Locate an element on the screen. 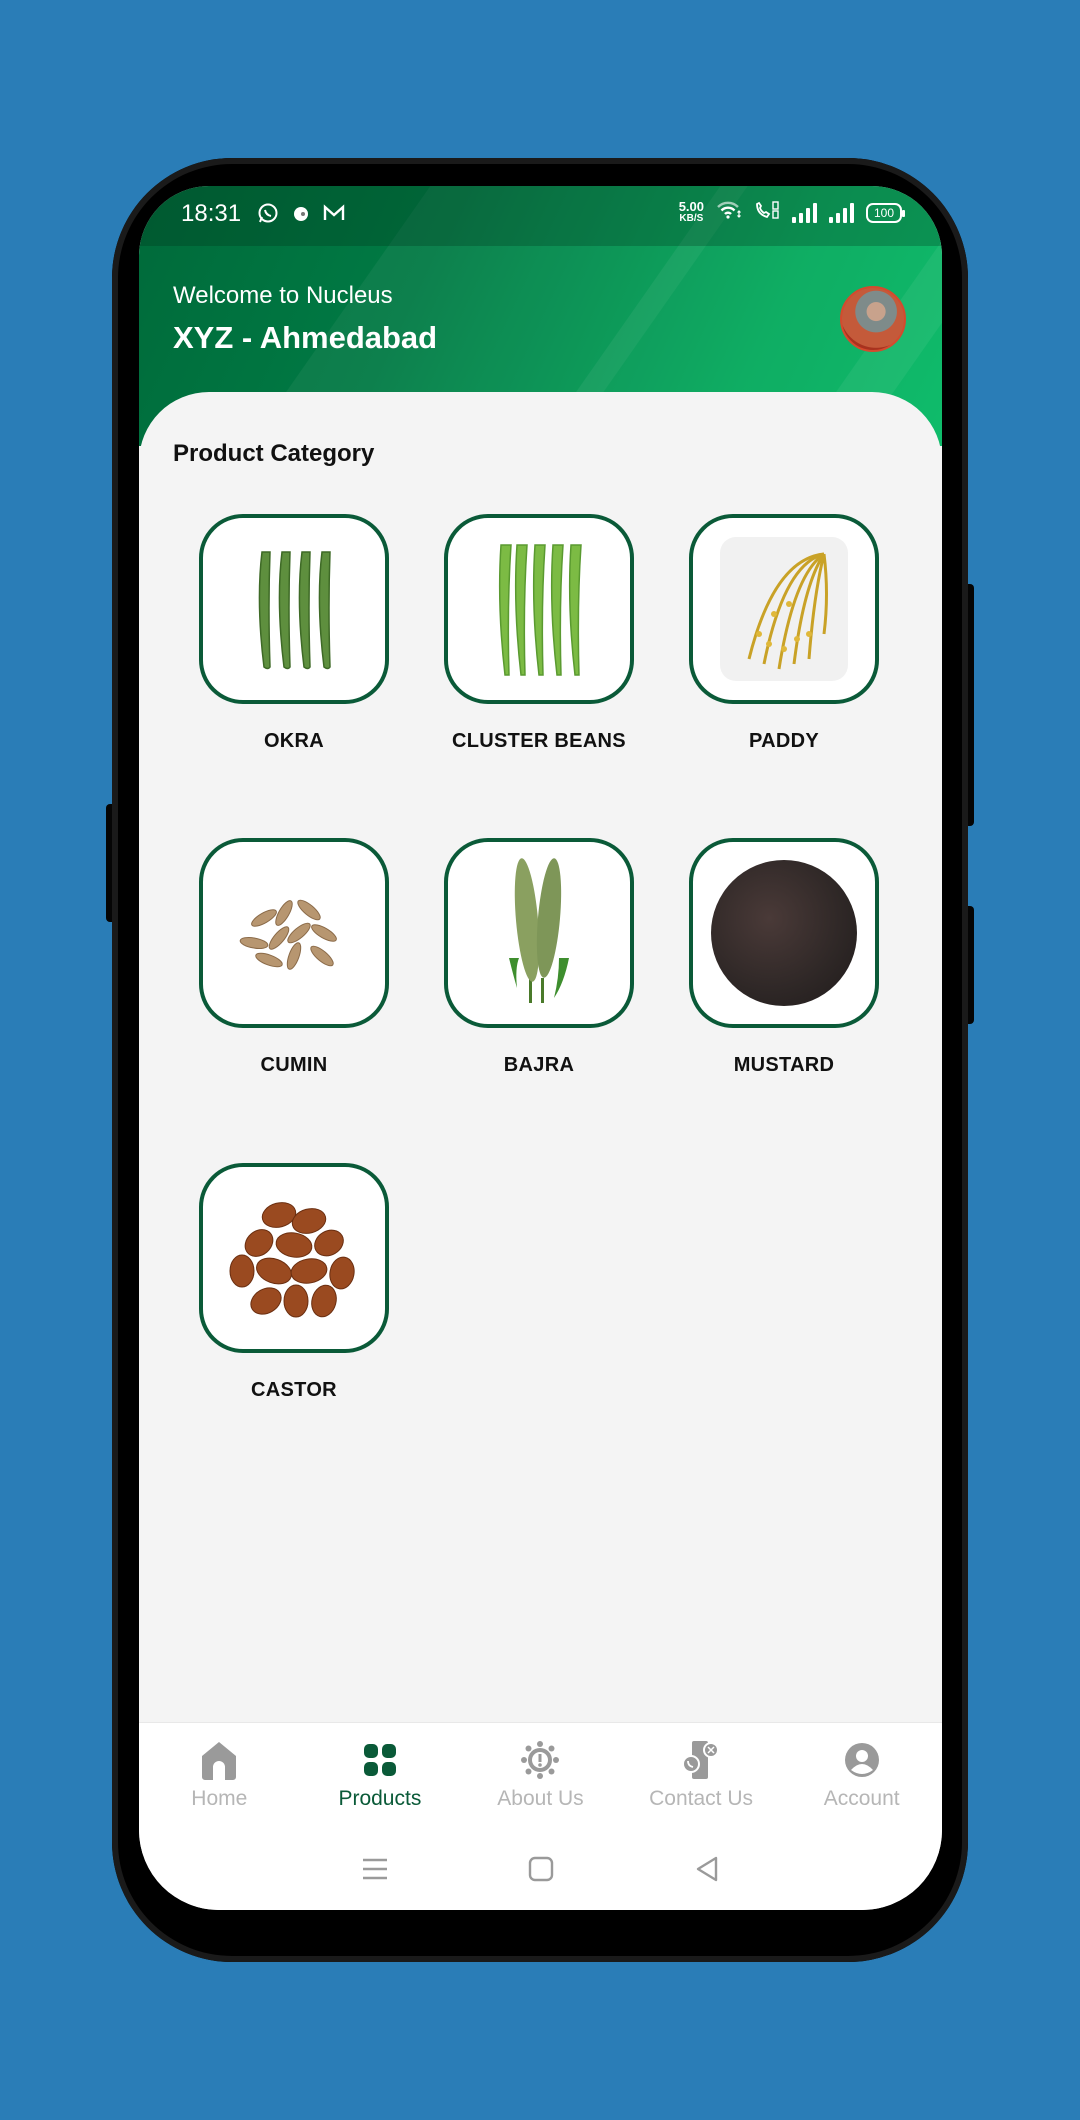 Image resolution: width=1080 pixels, height=2120 pixels. product-tile-paddy: PADDY is located at coordinates (784, 644).